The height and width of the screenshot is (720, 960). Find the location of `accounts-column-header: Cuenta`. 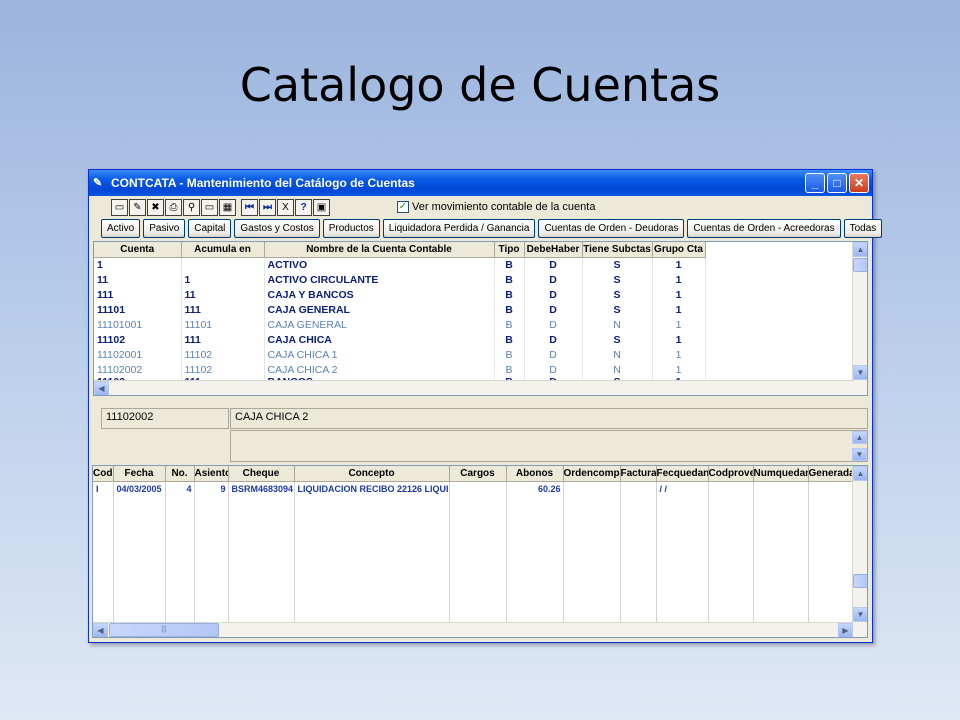

accounts-column-header: Cuenta is located at coordinates (138, 250).